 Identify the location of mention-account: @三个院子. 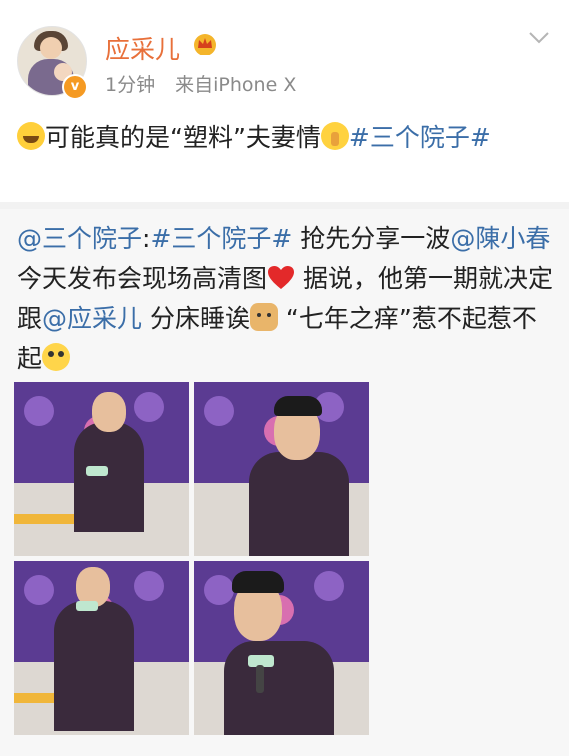
(79, 238).